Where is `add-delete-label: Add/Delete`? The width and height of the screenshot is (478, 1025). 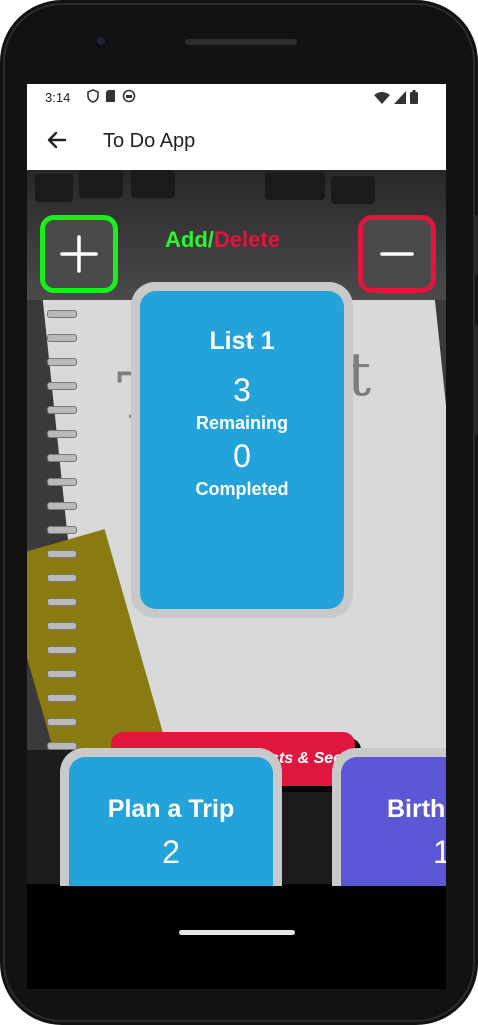
add-delete-label: Add/Delete is located at coordinates (222, 240).